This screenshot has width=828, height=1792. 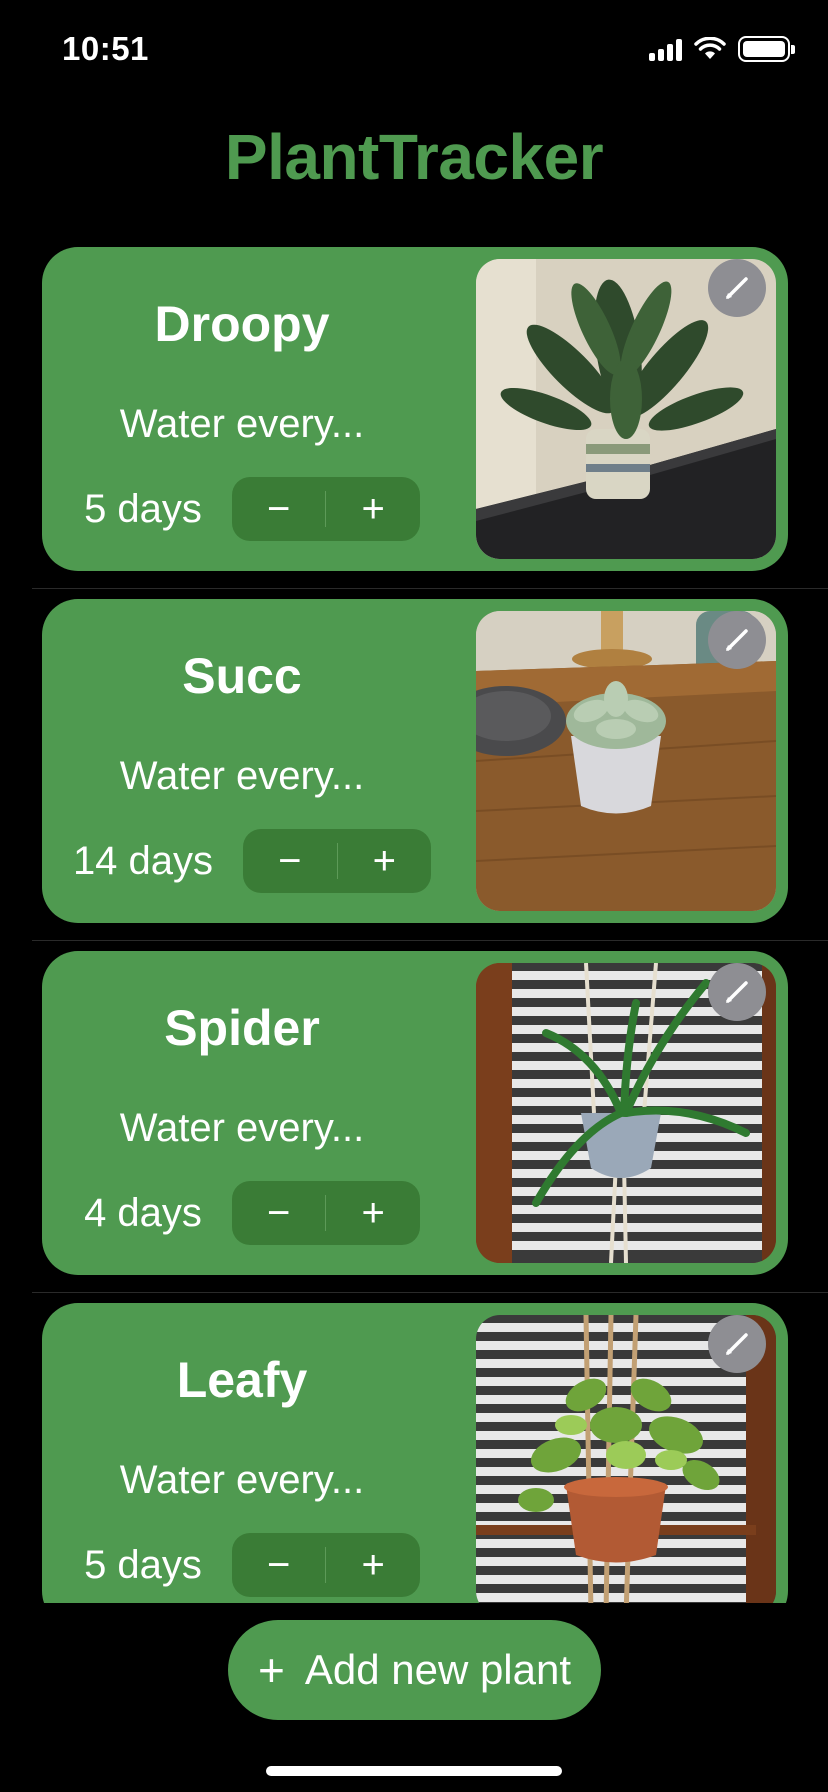 I want to click on plant-name: Succ, so click(x=242, y=676).